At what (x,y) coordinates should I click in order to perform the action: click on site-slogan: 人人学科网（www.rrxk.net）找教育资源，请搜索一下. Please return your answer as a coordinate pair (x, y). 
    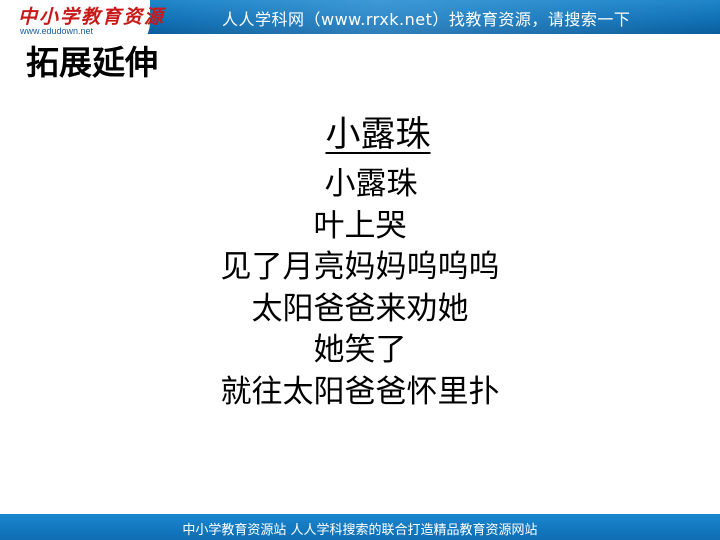
    Looking at the image, I should click on (426, 19).